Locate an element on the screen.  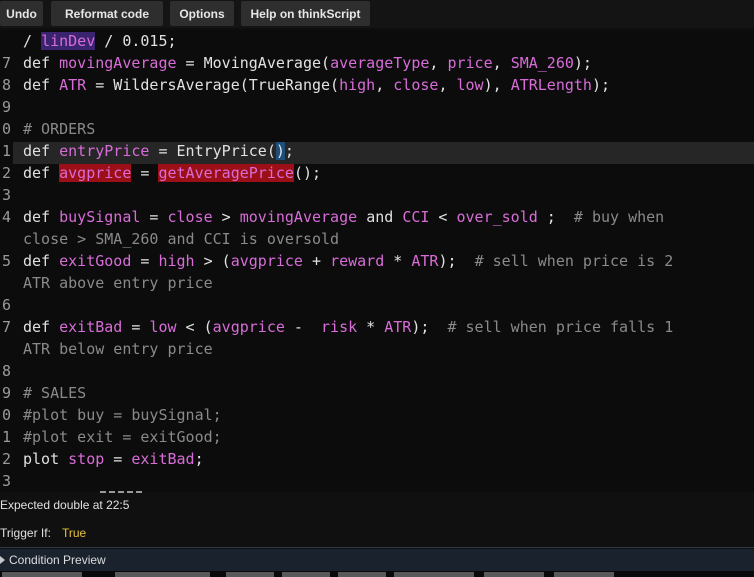
panel-divider is located at coordinates (377, 547).